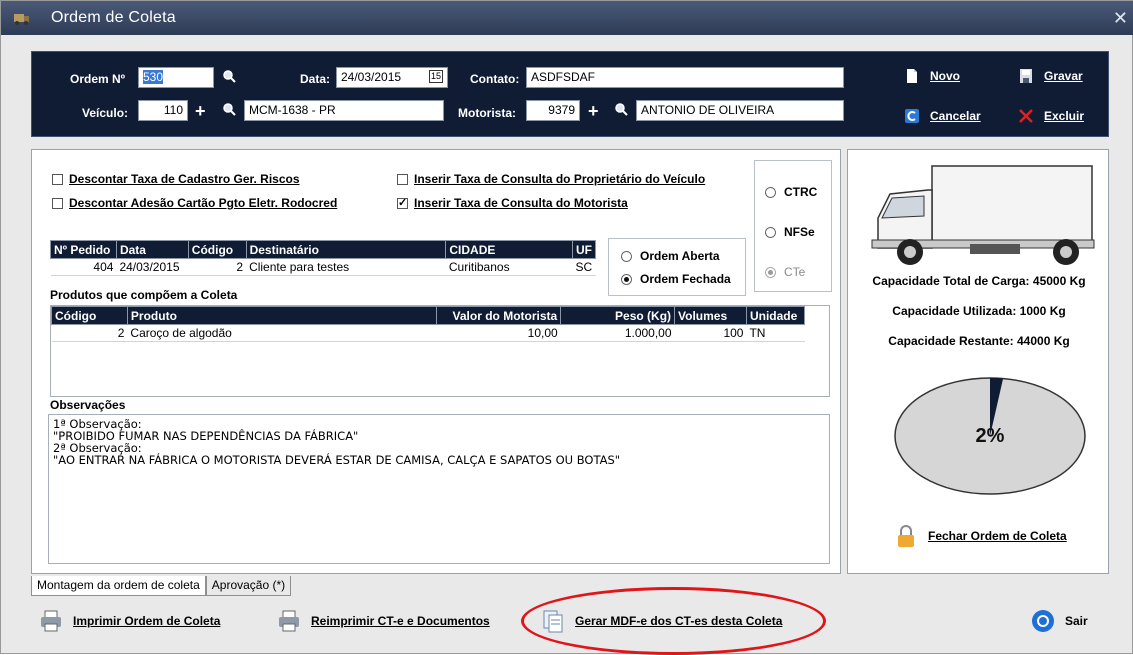  Describe the element at coordinates (932, 76) in the screenshot. I see `novo-button: Novo` at that location.